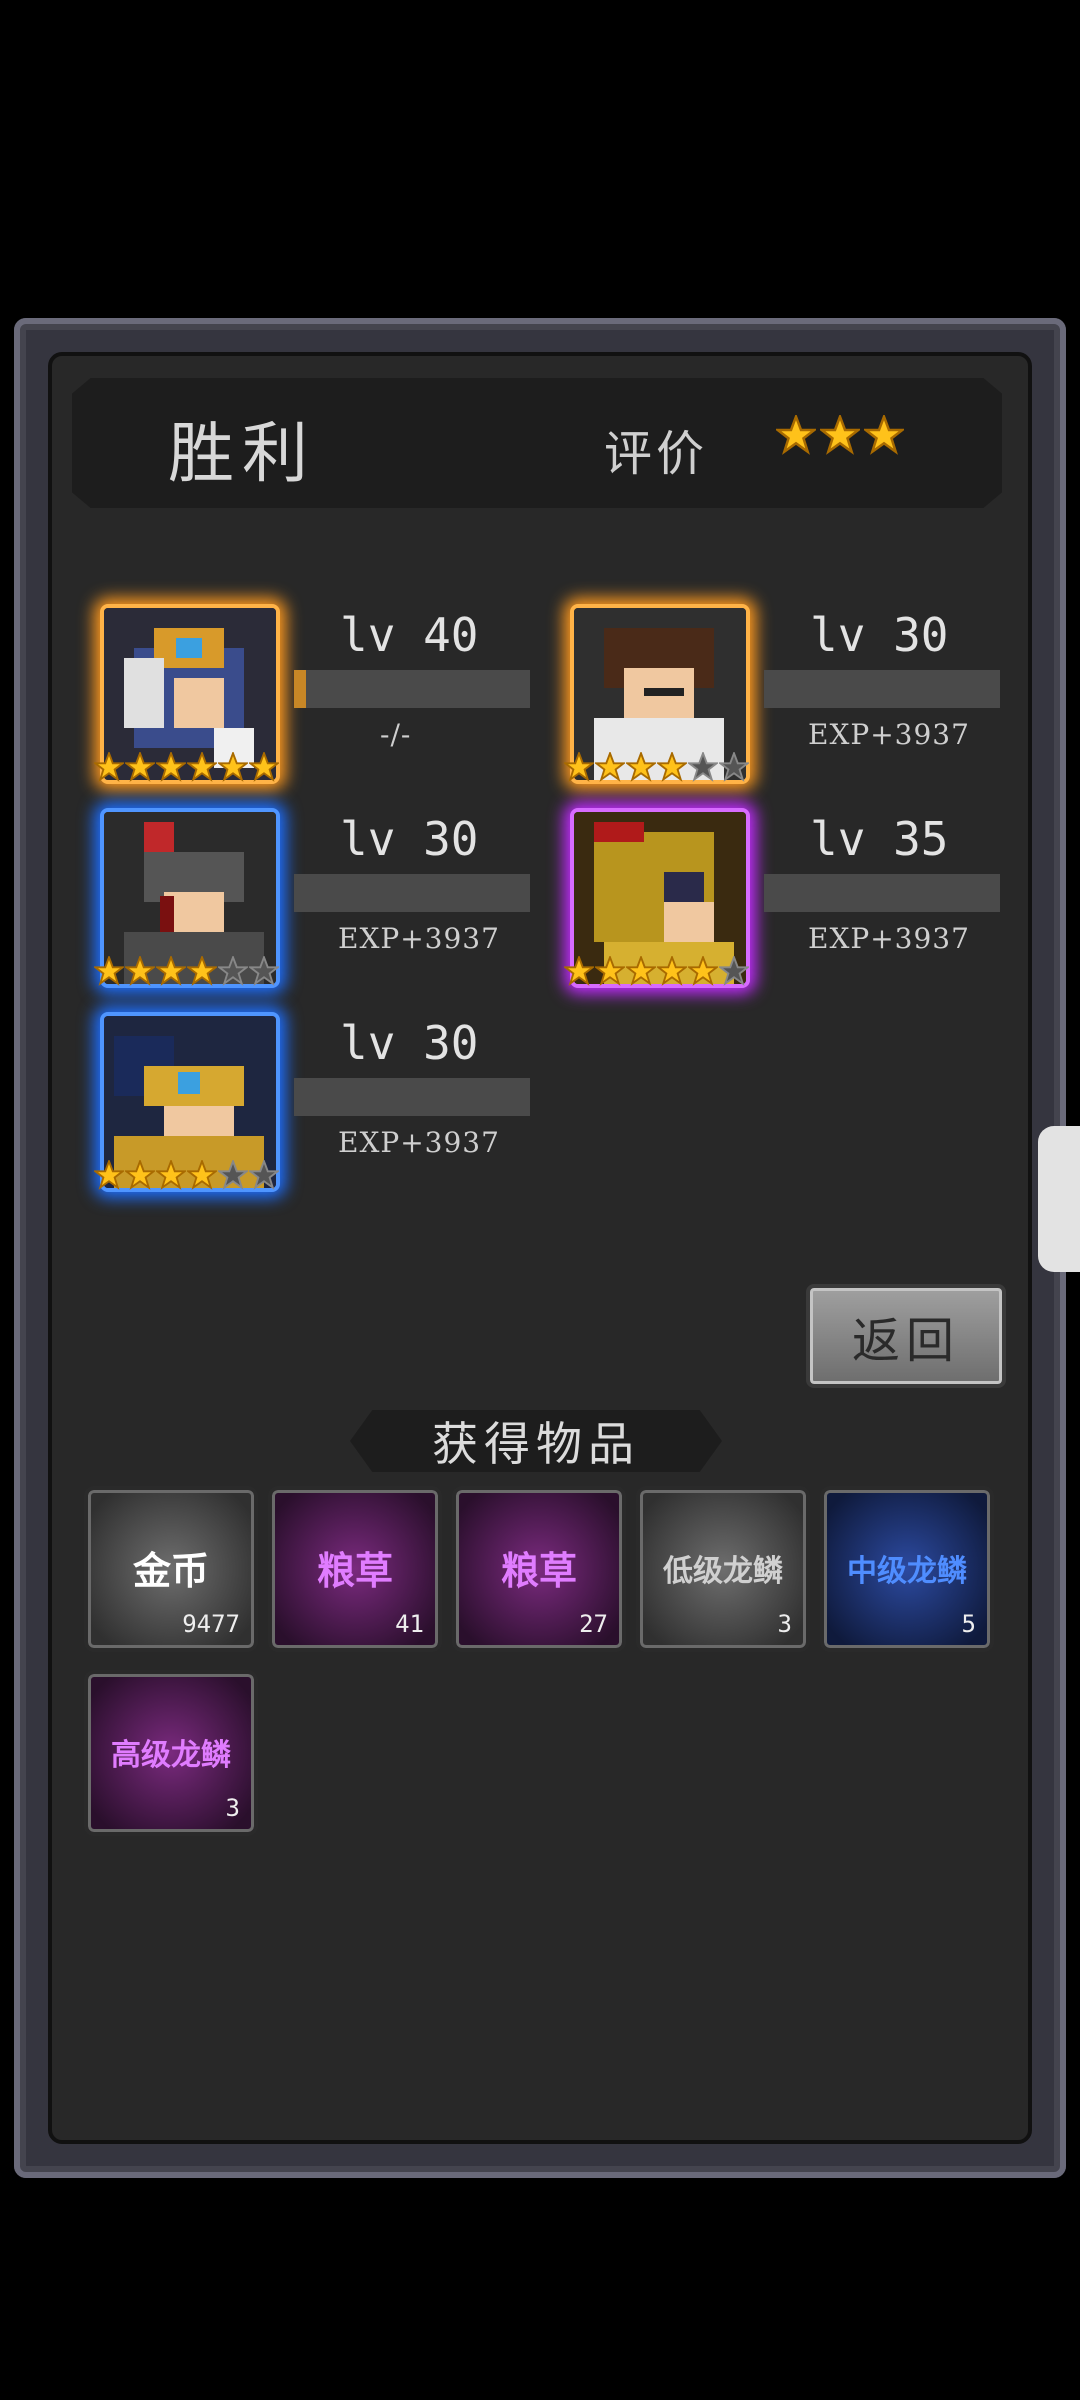 The image size is (1080, 2400). I want to click on rating-stars, so click(840, 436).